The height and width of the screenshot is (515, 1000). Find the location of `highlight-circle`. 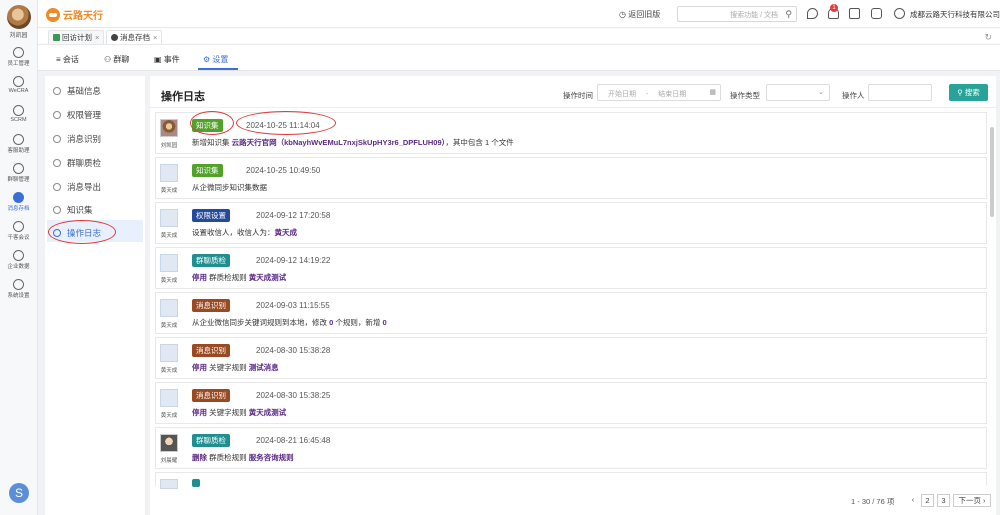

highlight-circle is located at coordinates (286, 123).